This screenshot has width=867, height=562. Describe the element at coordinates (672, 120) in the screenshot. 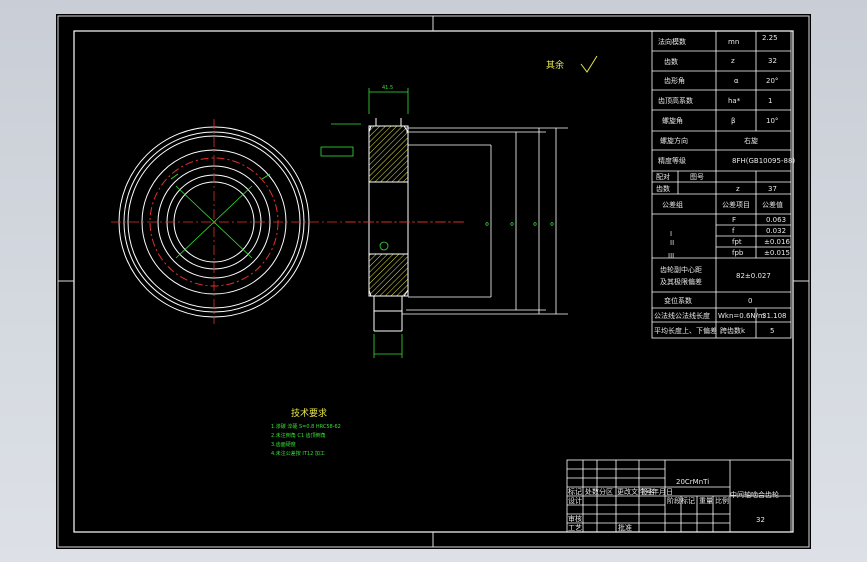

I see `param-label: 螺旋角` at that location.